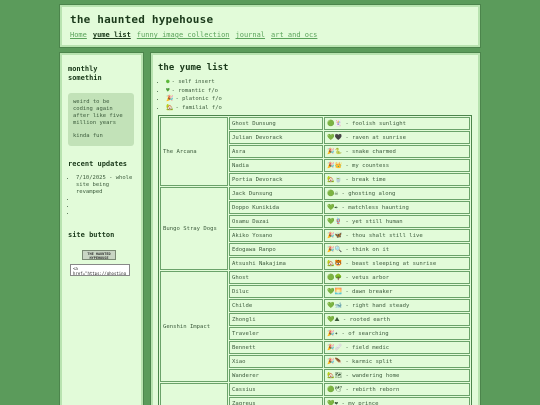 The height and width of the screenshot is (405, 540). I want to click on description-cell: 🏡🗺 - wandering home, so click(397, 375).